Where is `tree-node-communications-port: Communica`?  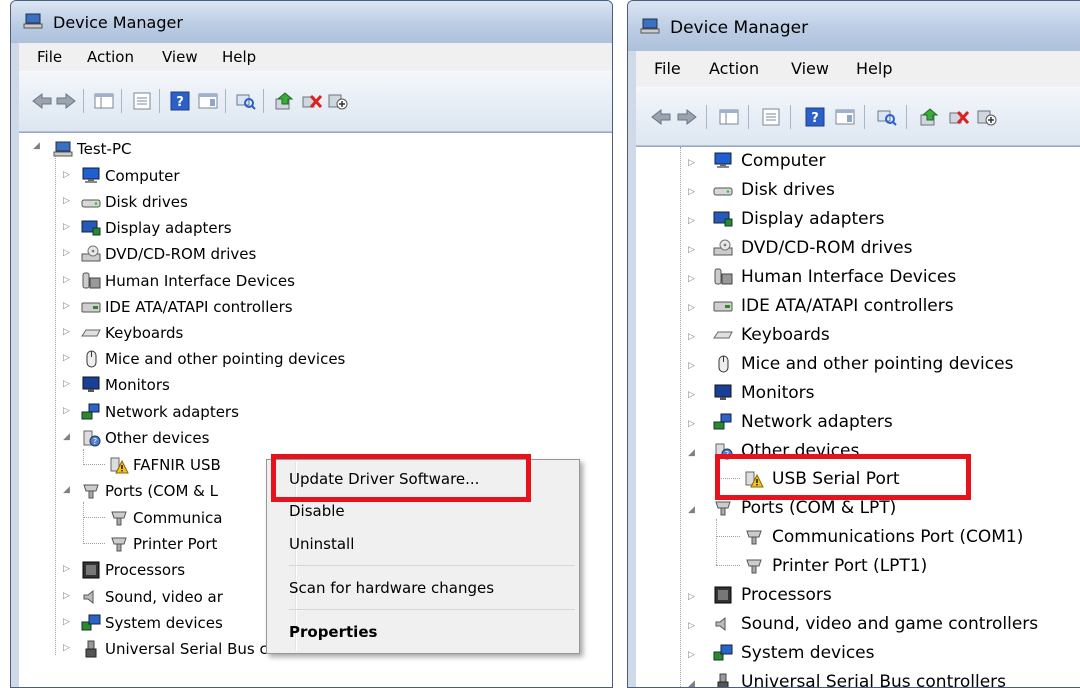
tree-node-communications-port: Communica is located at coordinates (178, 518).